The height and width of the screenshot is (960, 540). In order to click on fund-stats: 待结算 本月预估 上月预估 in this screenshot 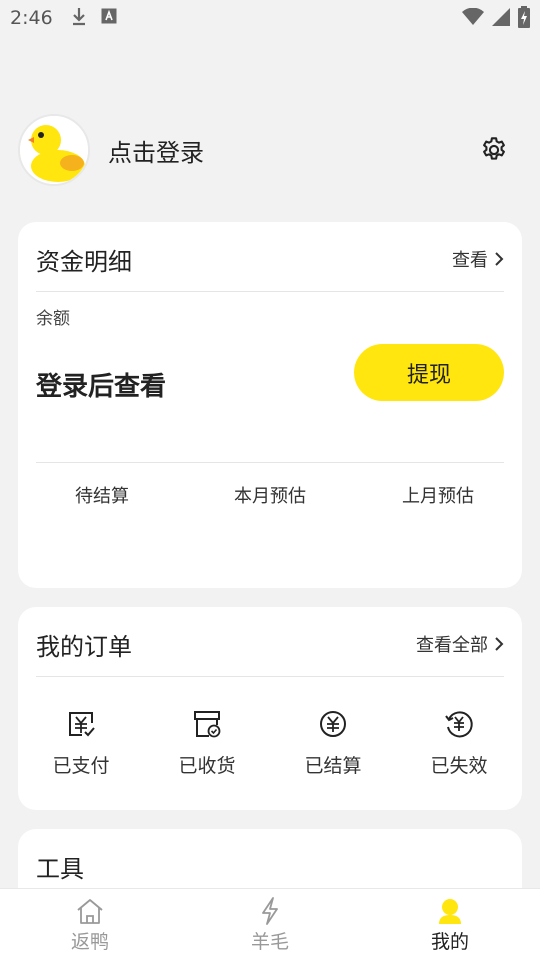, I will do `click(270, 495)`.